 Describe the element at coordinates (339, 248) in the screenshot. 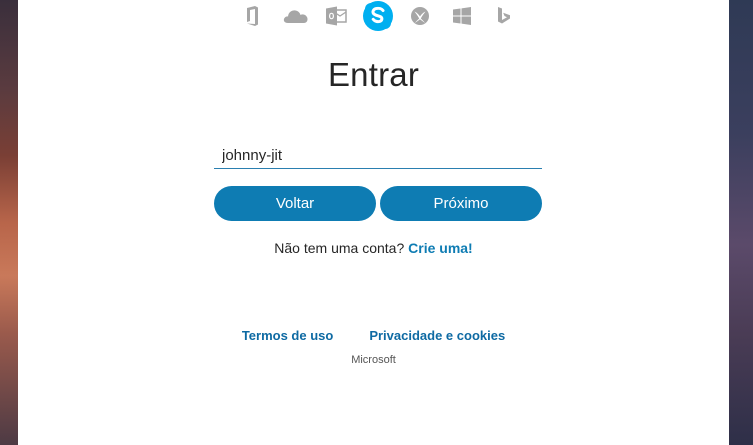

I see `no-account-text: Não tem uma conta?` at that location.